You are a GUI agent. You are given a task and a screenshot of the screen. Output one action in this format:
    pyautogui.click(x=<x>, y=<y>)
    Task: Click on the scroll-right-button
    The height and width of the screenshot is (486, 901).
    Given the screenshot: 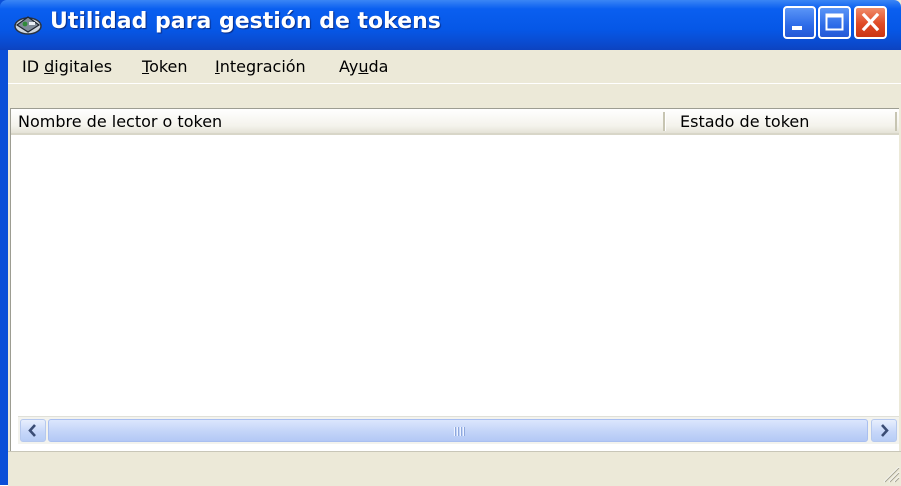 What is the action you would take?
    pyautogui.click(x=884, y=430)
    